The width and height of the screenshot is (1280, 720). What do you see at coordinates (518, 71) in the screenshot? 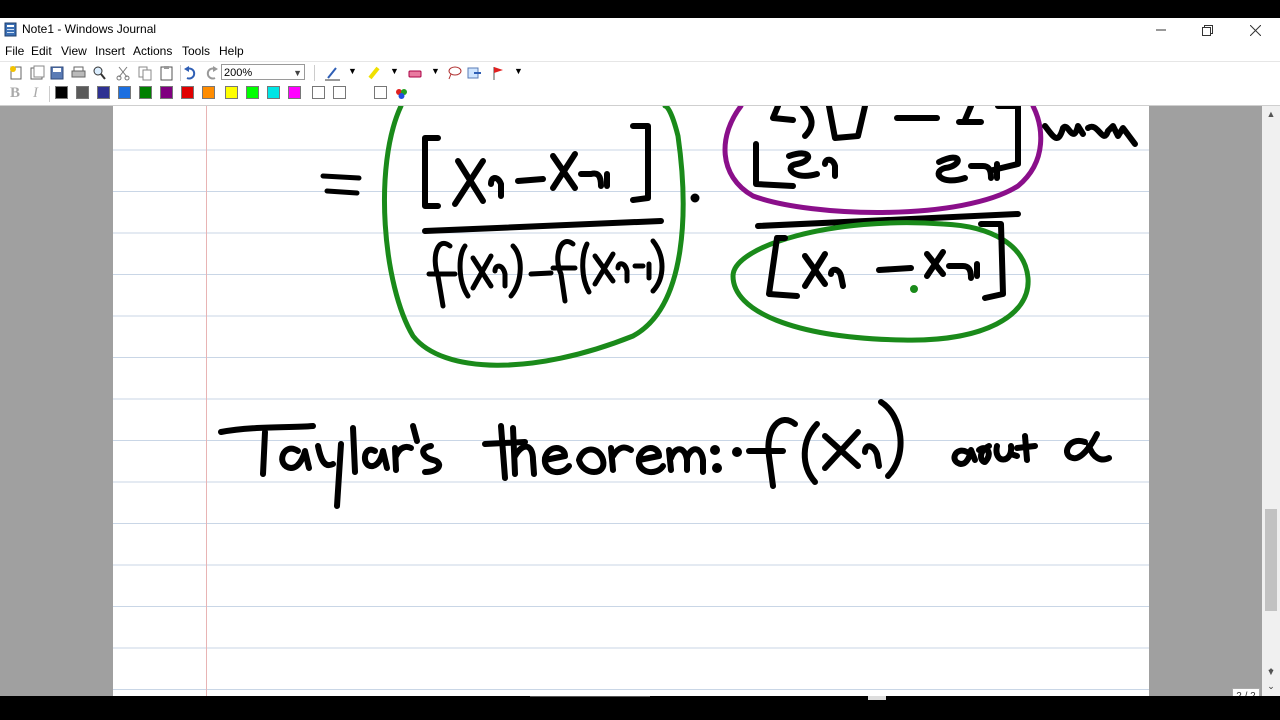
I see `flag-dropdown-icon: ▼` at bounding box center [518, 71].